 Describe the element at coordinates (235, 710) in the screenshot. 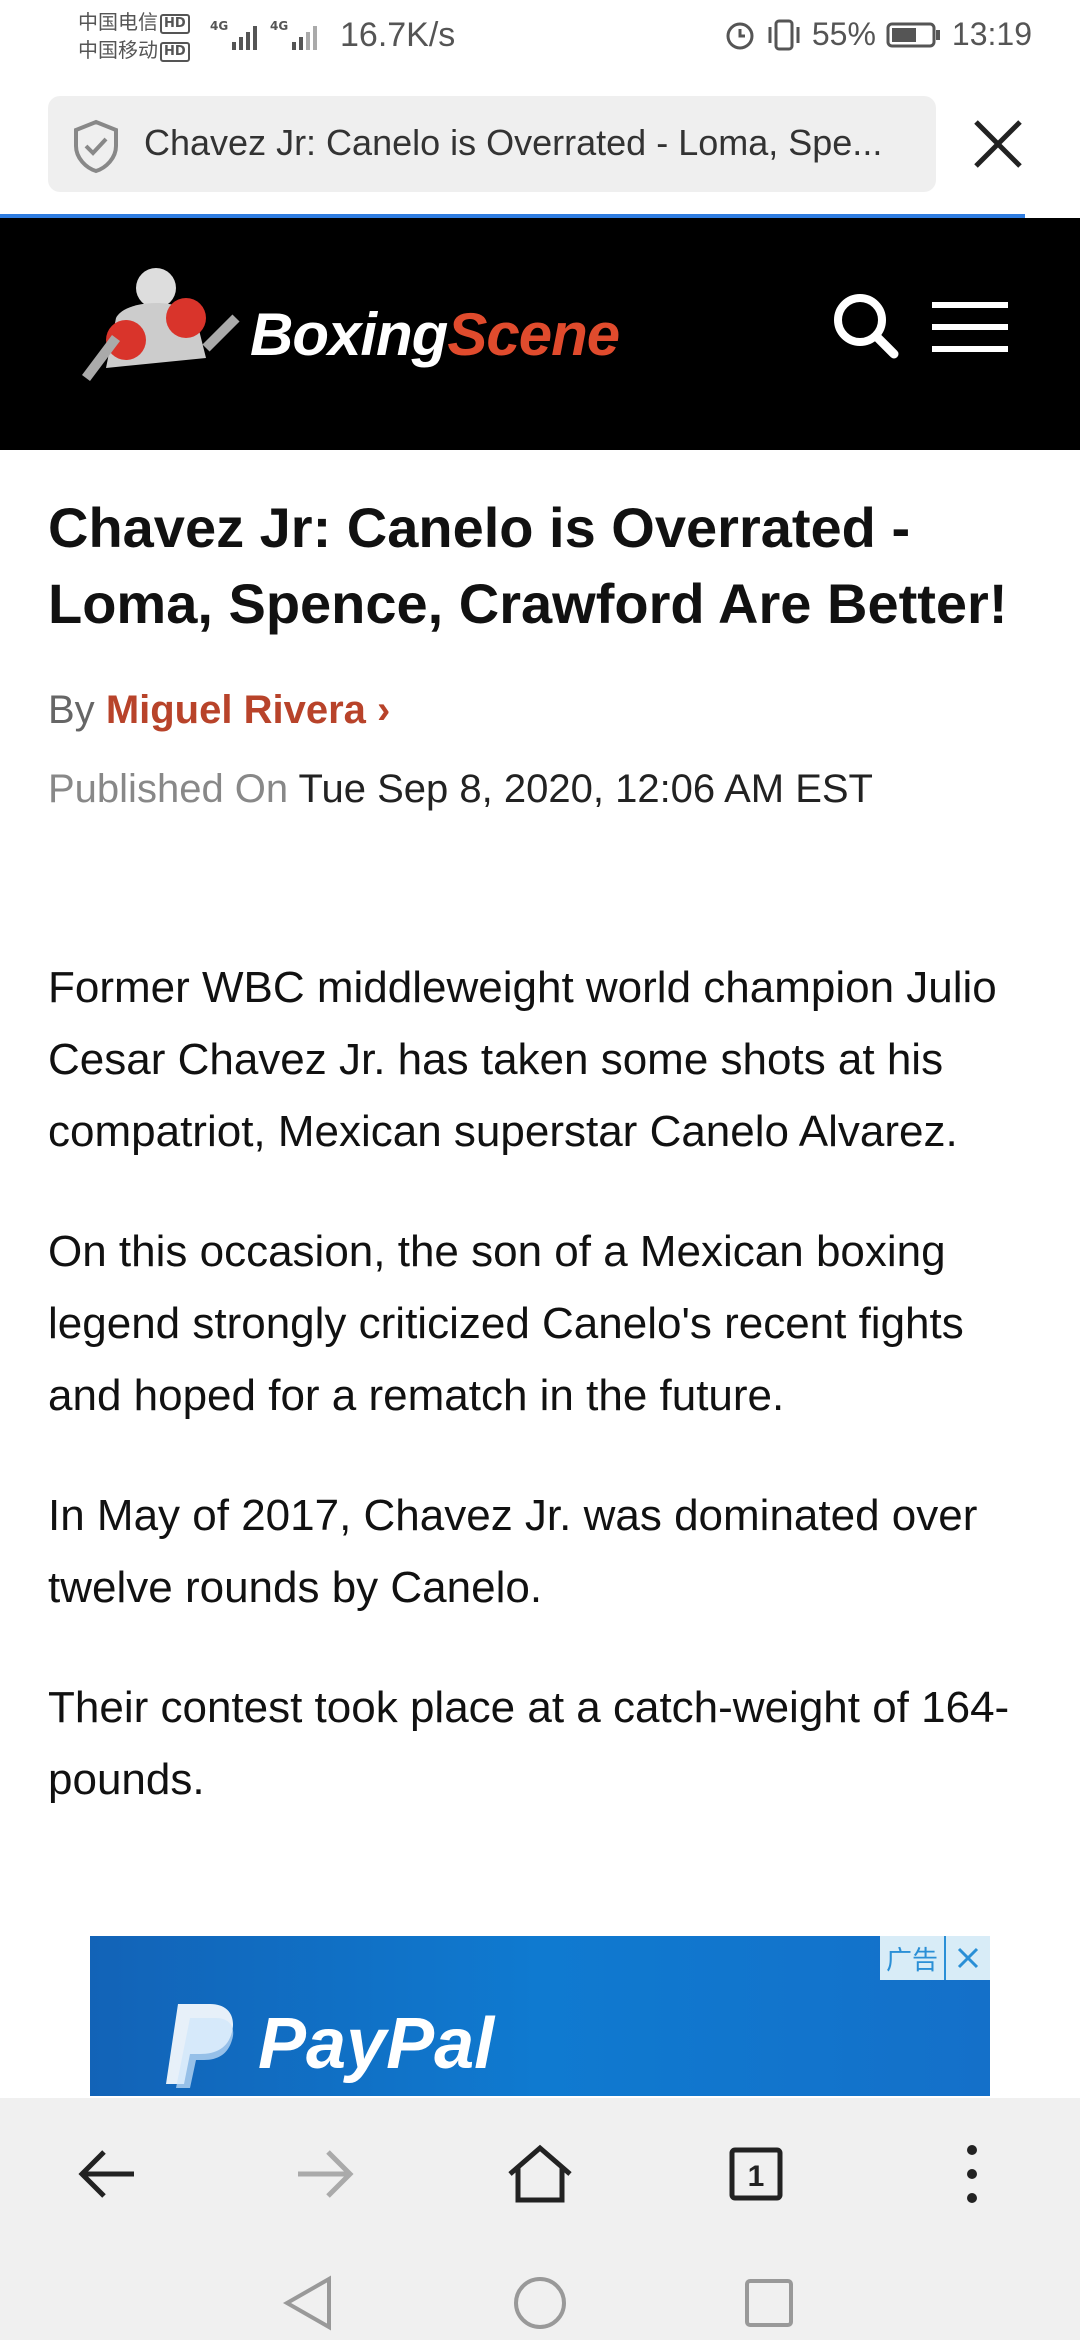

I see `author-name: Miguel Rivera` at that location.